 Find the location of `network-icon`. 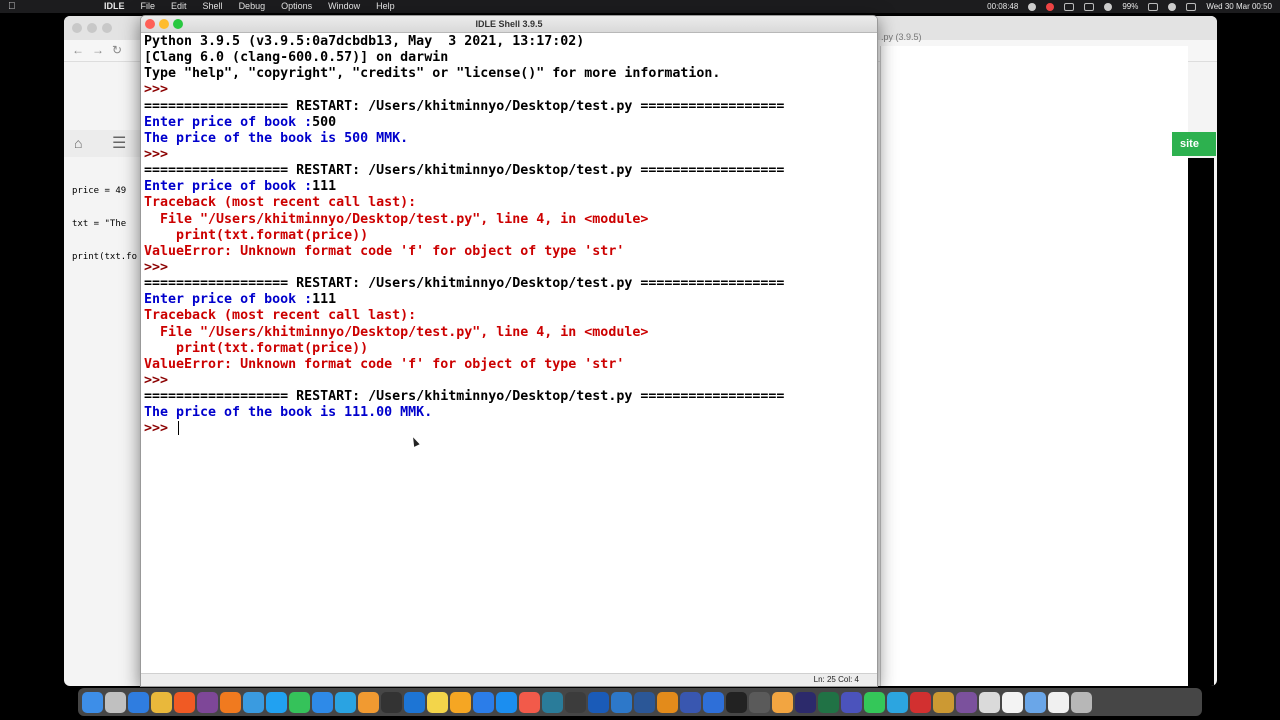

network-icon is located at coordinates (621, 702).